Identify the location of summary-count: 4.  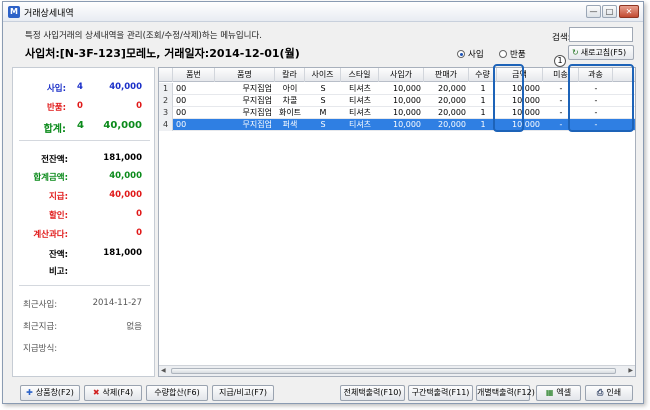
(80, 125).